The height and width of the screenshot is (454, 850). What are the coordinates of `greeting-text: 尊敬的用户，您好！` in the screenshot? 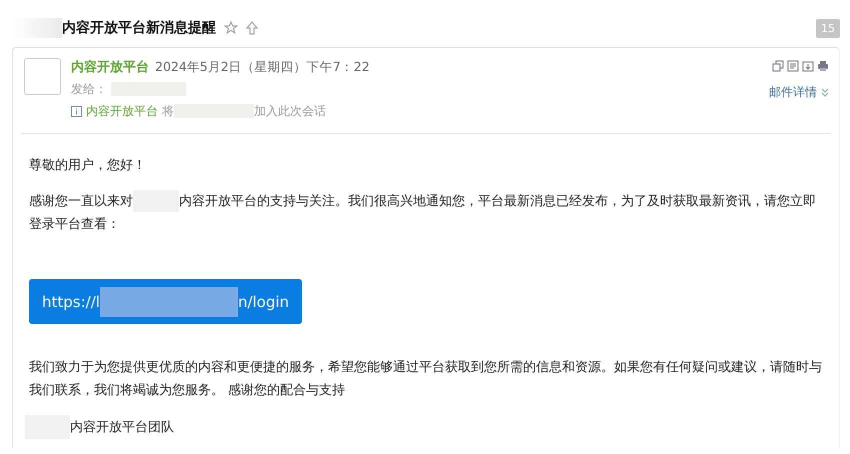 It's located at (88, 166).